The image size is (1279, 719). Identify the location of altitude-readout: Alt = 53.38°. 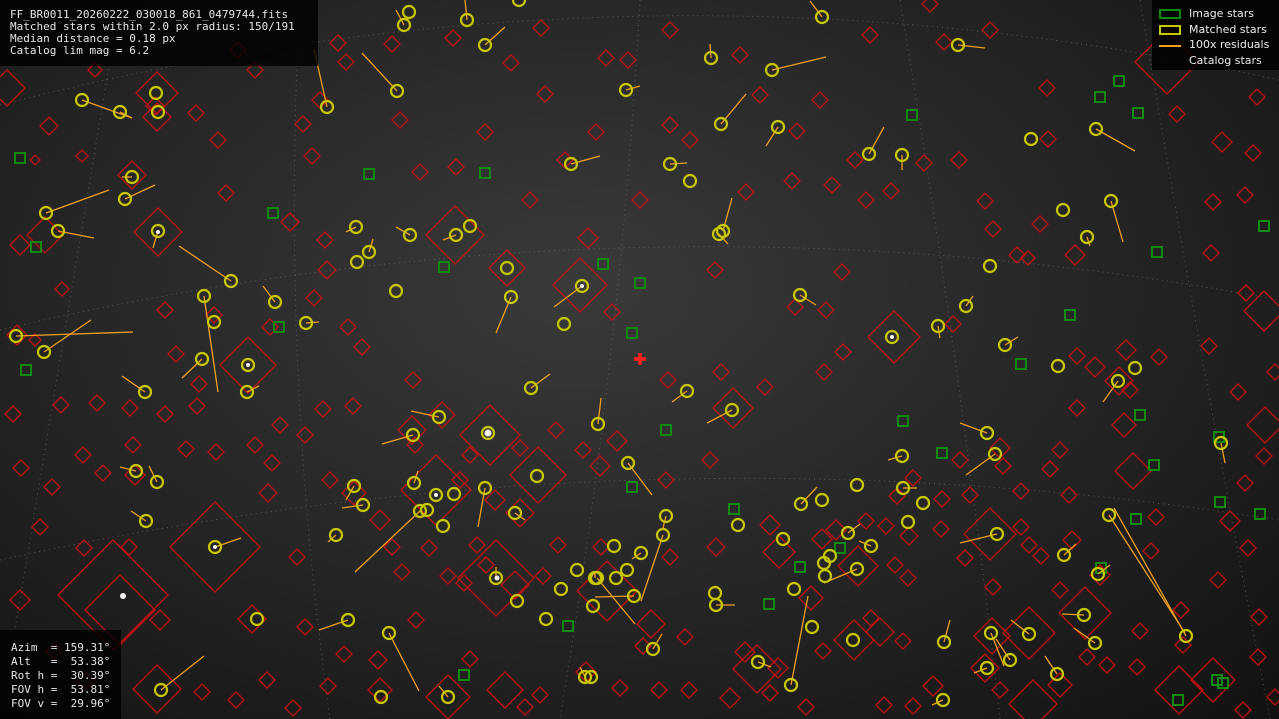
(61, 661).